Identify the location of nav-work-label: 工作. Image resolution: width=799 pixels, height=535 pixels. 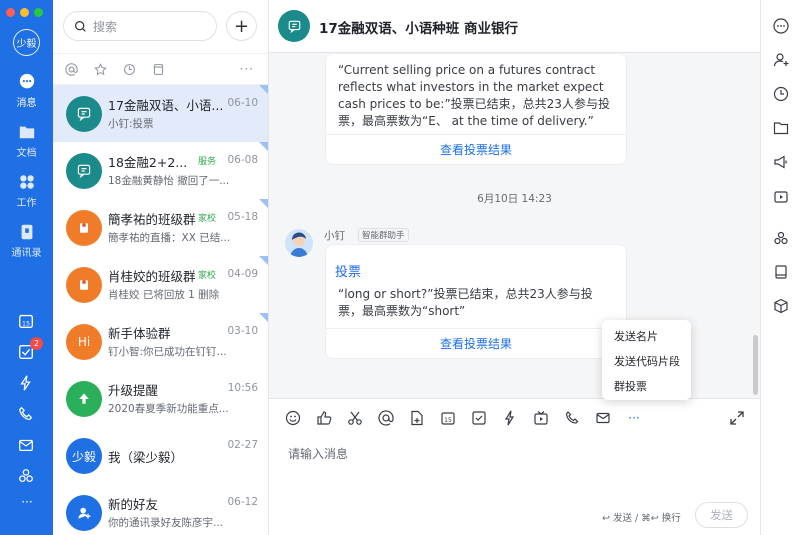
(26, 203).